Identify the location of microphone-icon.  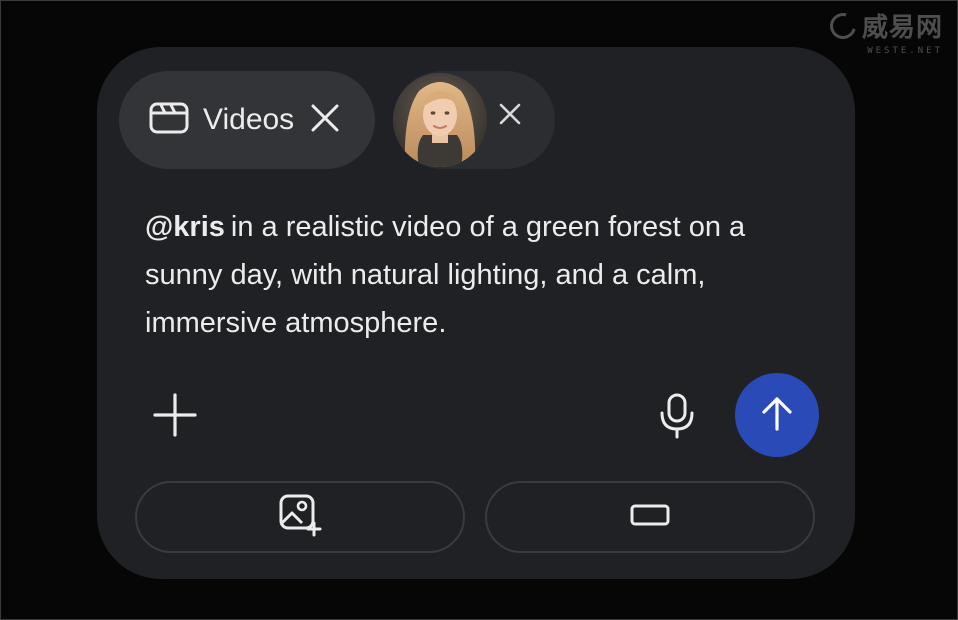
(677, 417).